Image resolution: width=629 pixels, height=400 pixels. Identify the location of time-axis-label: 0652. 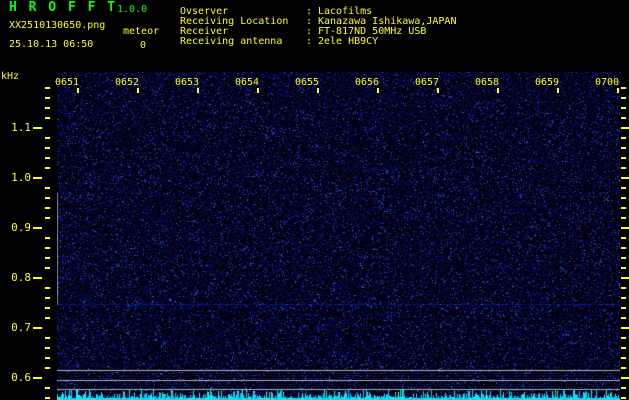
(127, 82).